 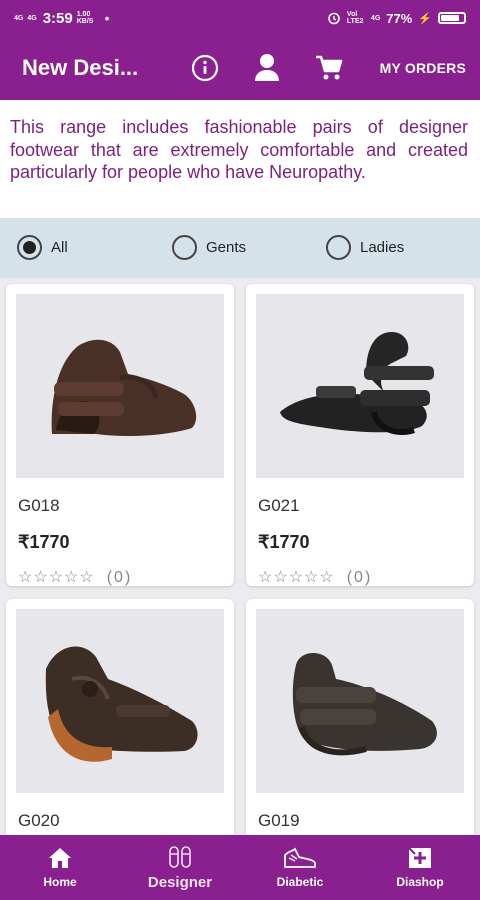 I want to click on nav-designer: Designer, so click(x=180, y=867).